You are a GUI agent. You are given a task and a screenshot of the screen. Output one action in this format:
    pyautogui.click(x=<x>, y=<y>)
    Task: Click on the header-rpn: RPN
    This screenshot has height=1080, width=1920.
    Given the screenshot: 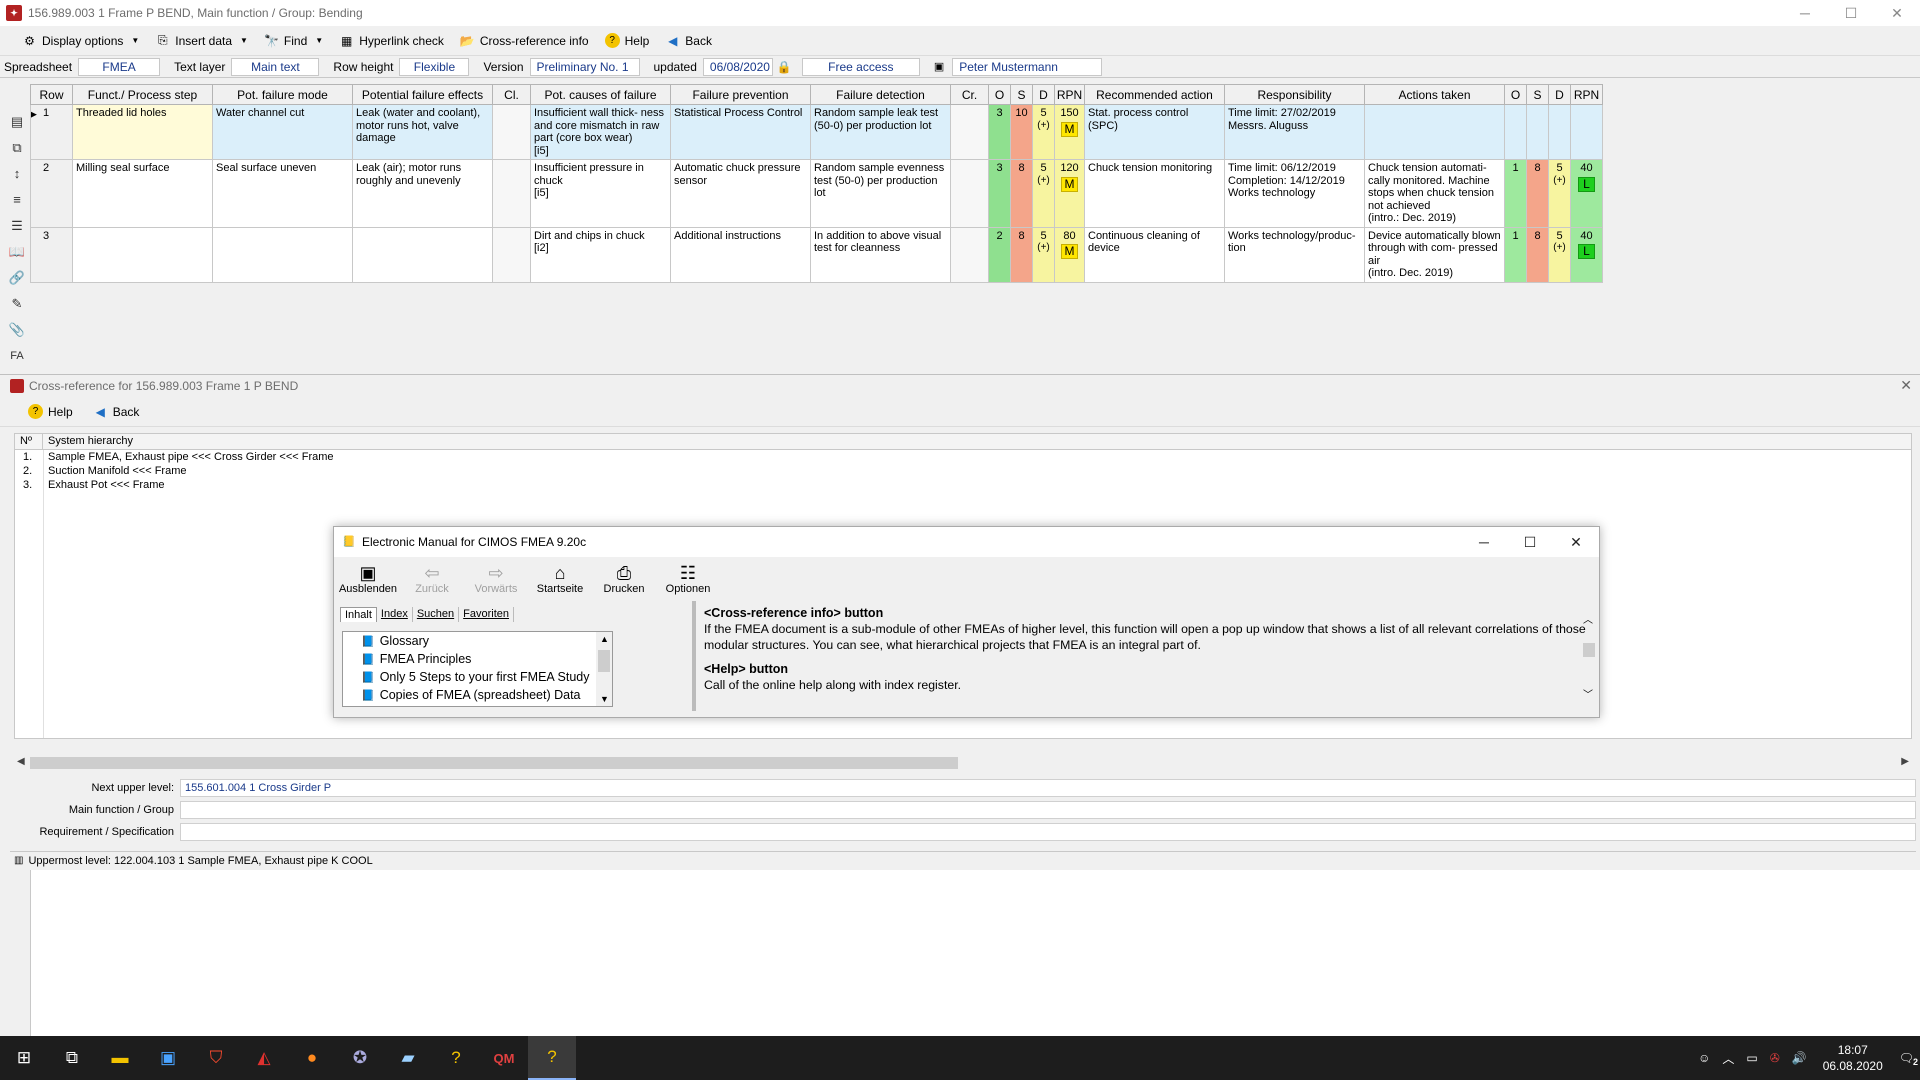 What is the action you would take?
    pyautogui.click(x=1069, y=94)
    